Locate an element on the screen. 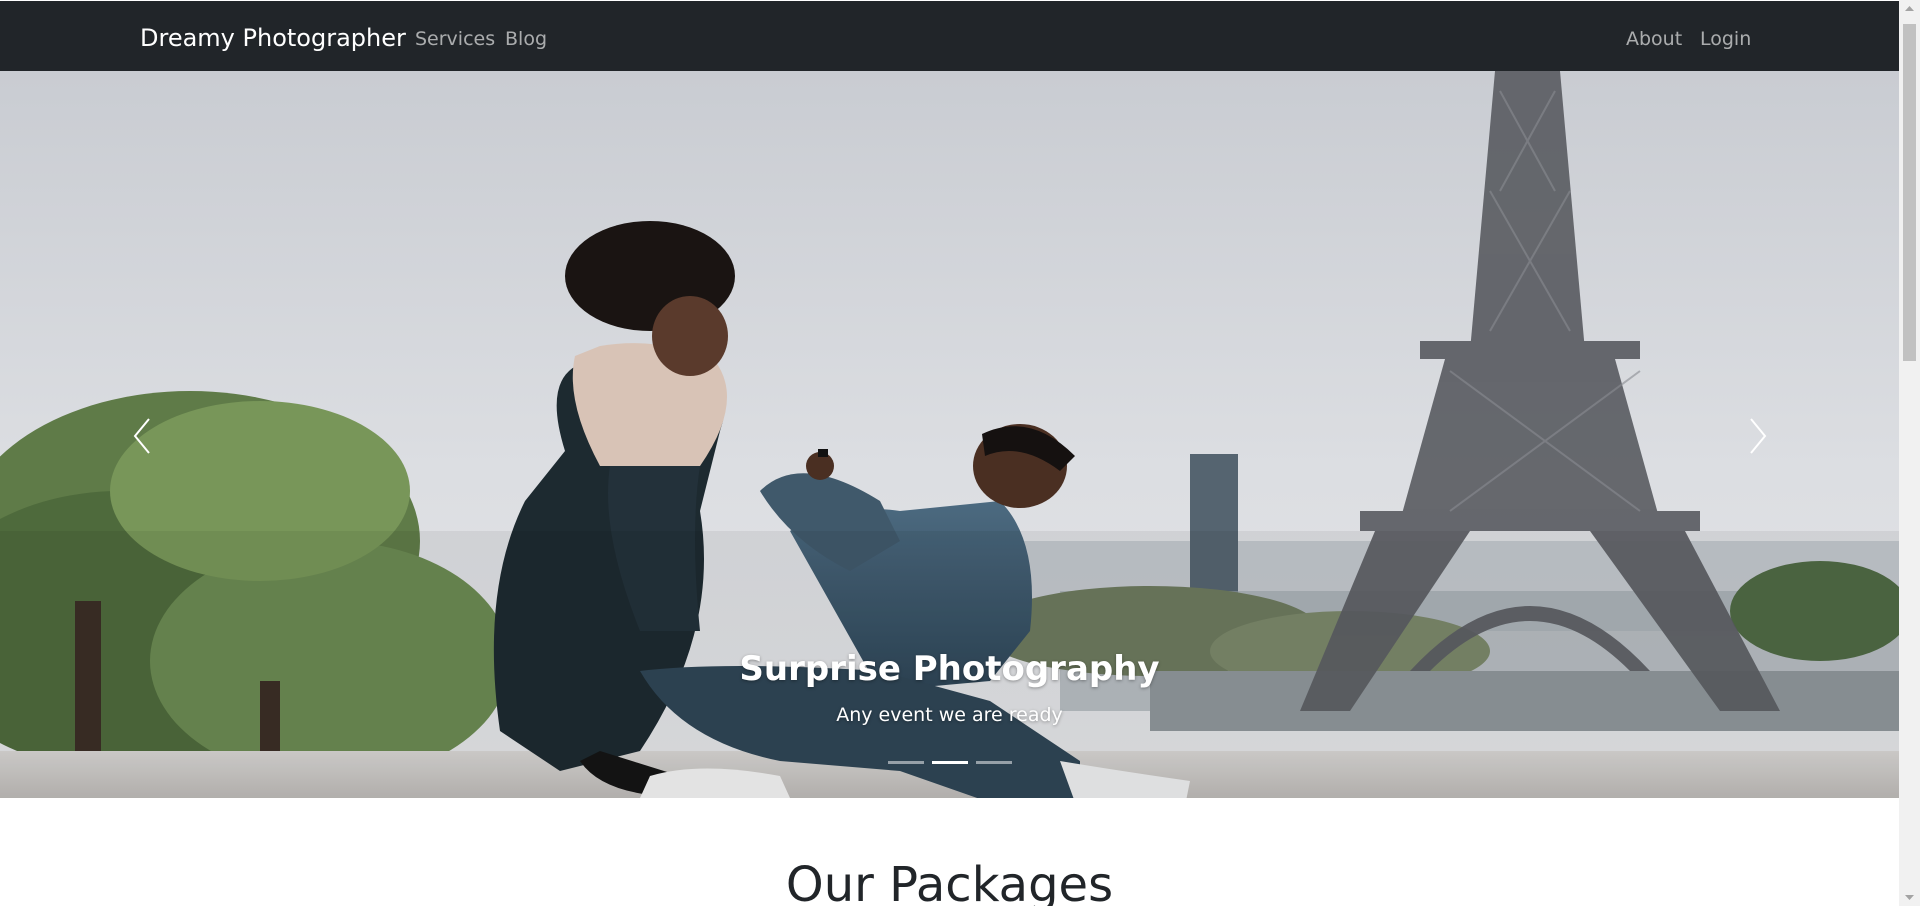 The image size is (1920, 906). scroll-up-button is located at coordinates (1909, 8).